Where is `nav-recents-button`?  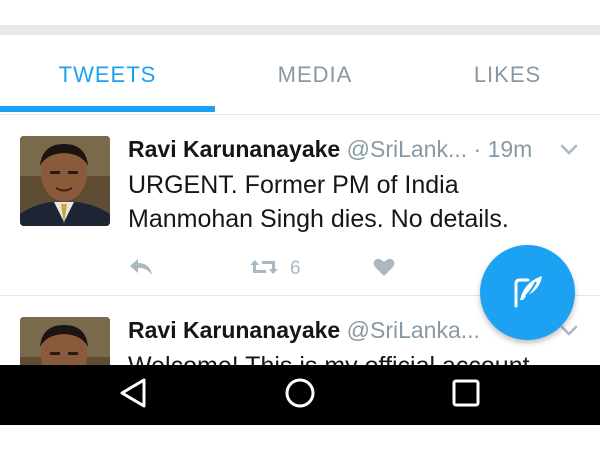 nav-recents-button is located at coordinates (466, 395).